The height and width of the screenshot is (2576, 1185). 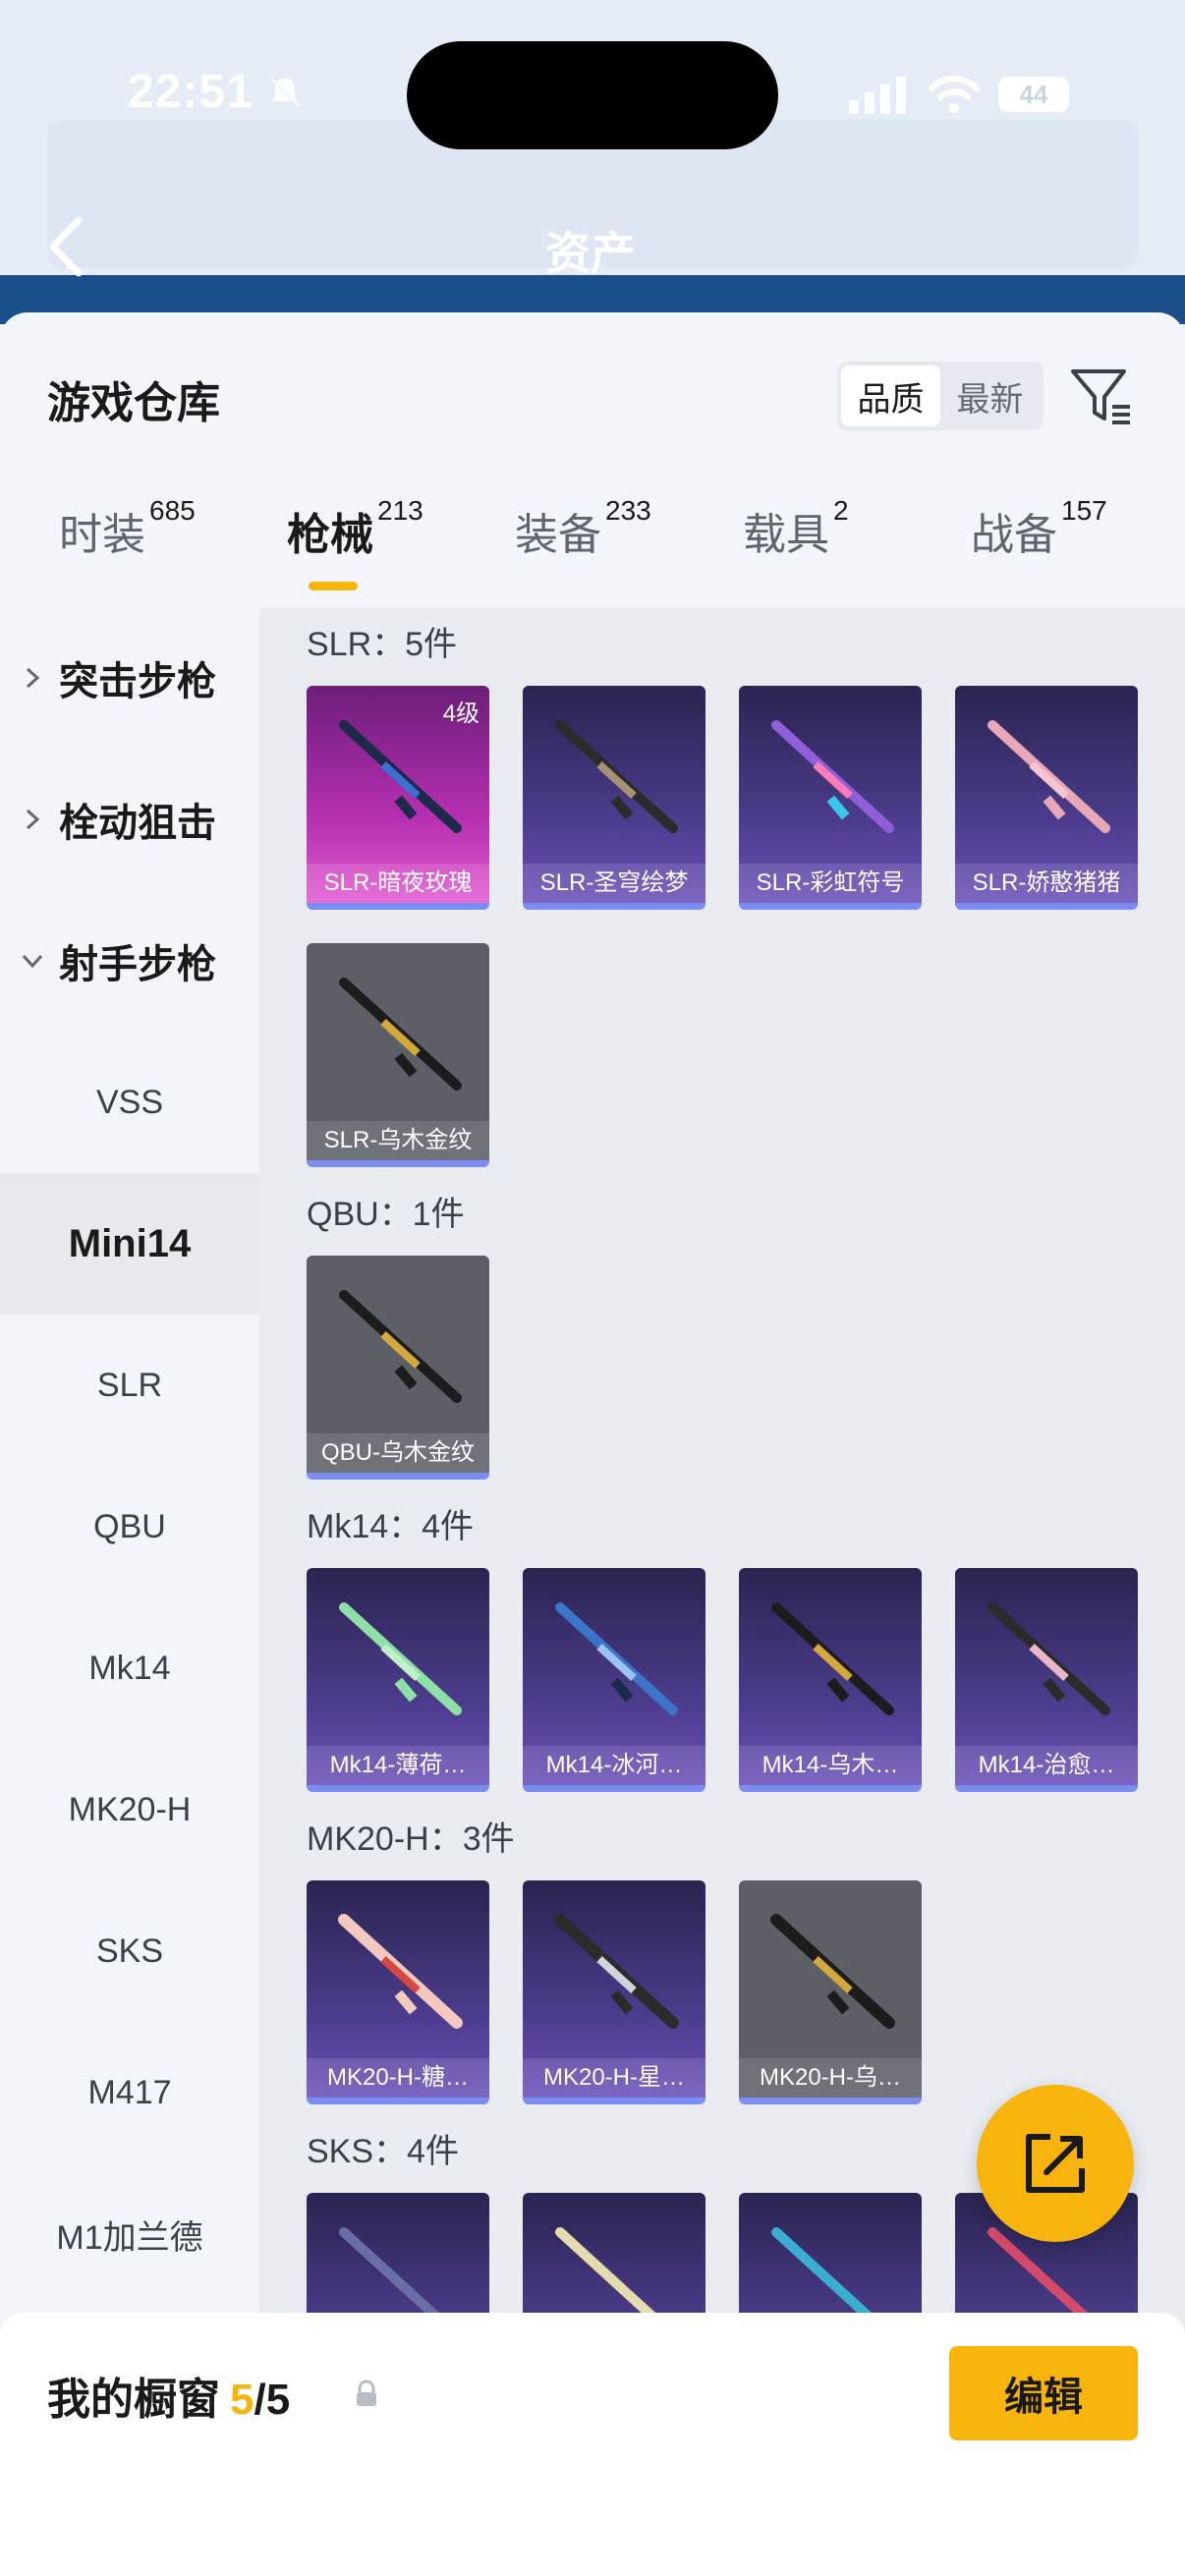 I want to click on tab-vehicles: 载具 2, so click(x=796, y=528).